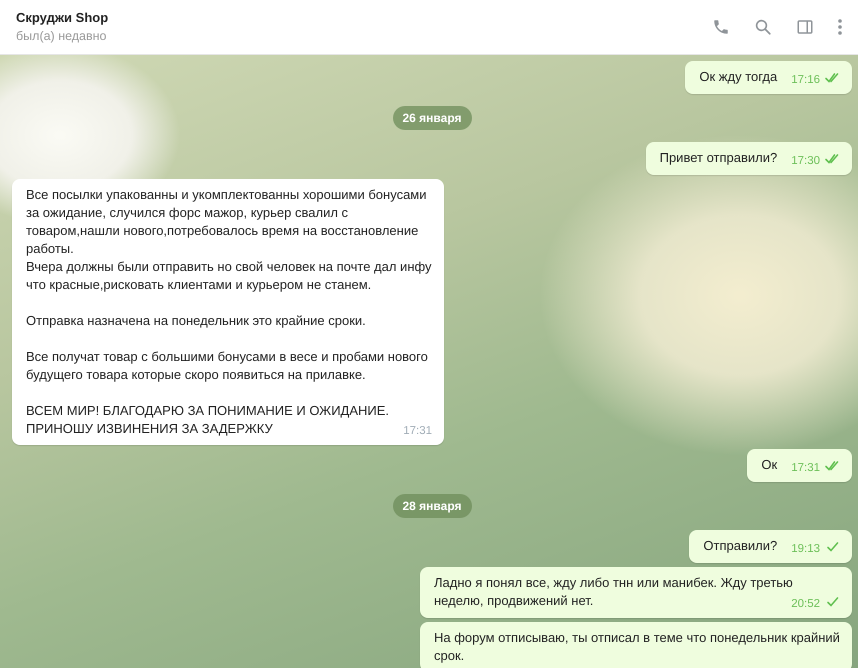 Image resolution: width=858 pixels, height=668 pixels. Describe the element at coordinates (840, 27) in the screenshot. I see `more-icon` at that location.